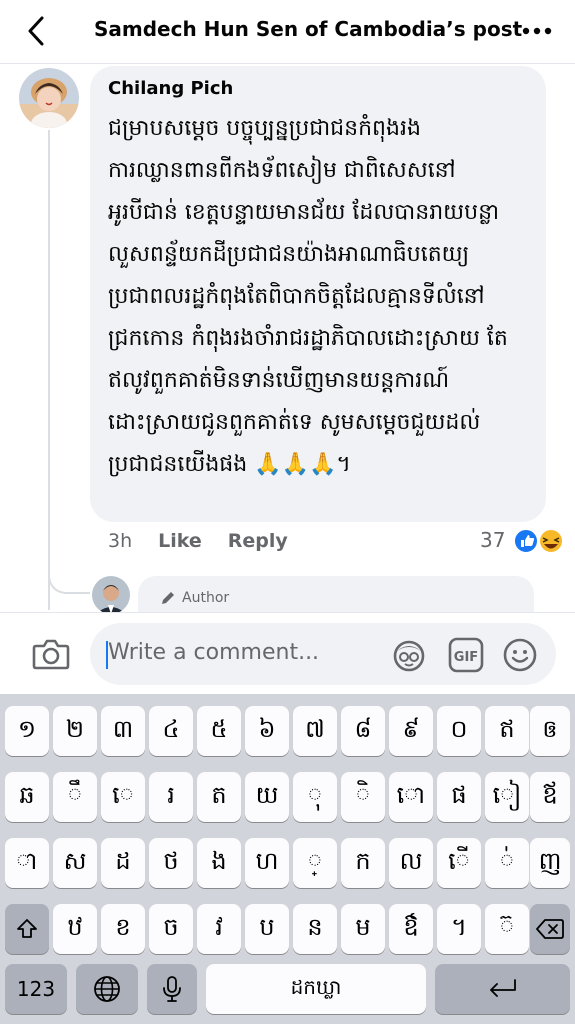  Describe the element at coordinates (411, 929) in the screenshot. I see `key: ឳ` at that location.